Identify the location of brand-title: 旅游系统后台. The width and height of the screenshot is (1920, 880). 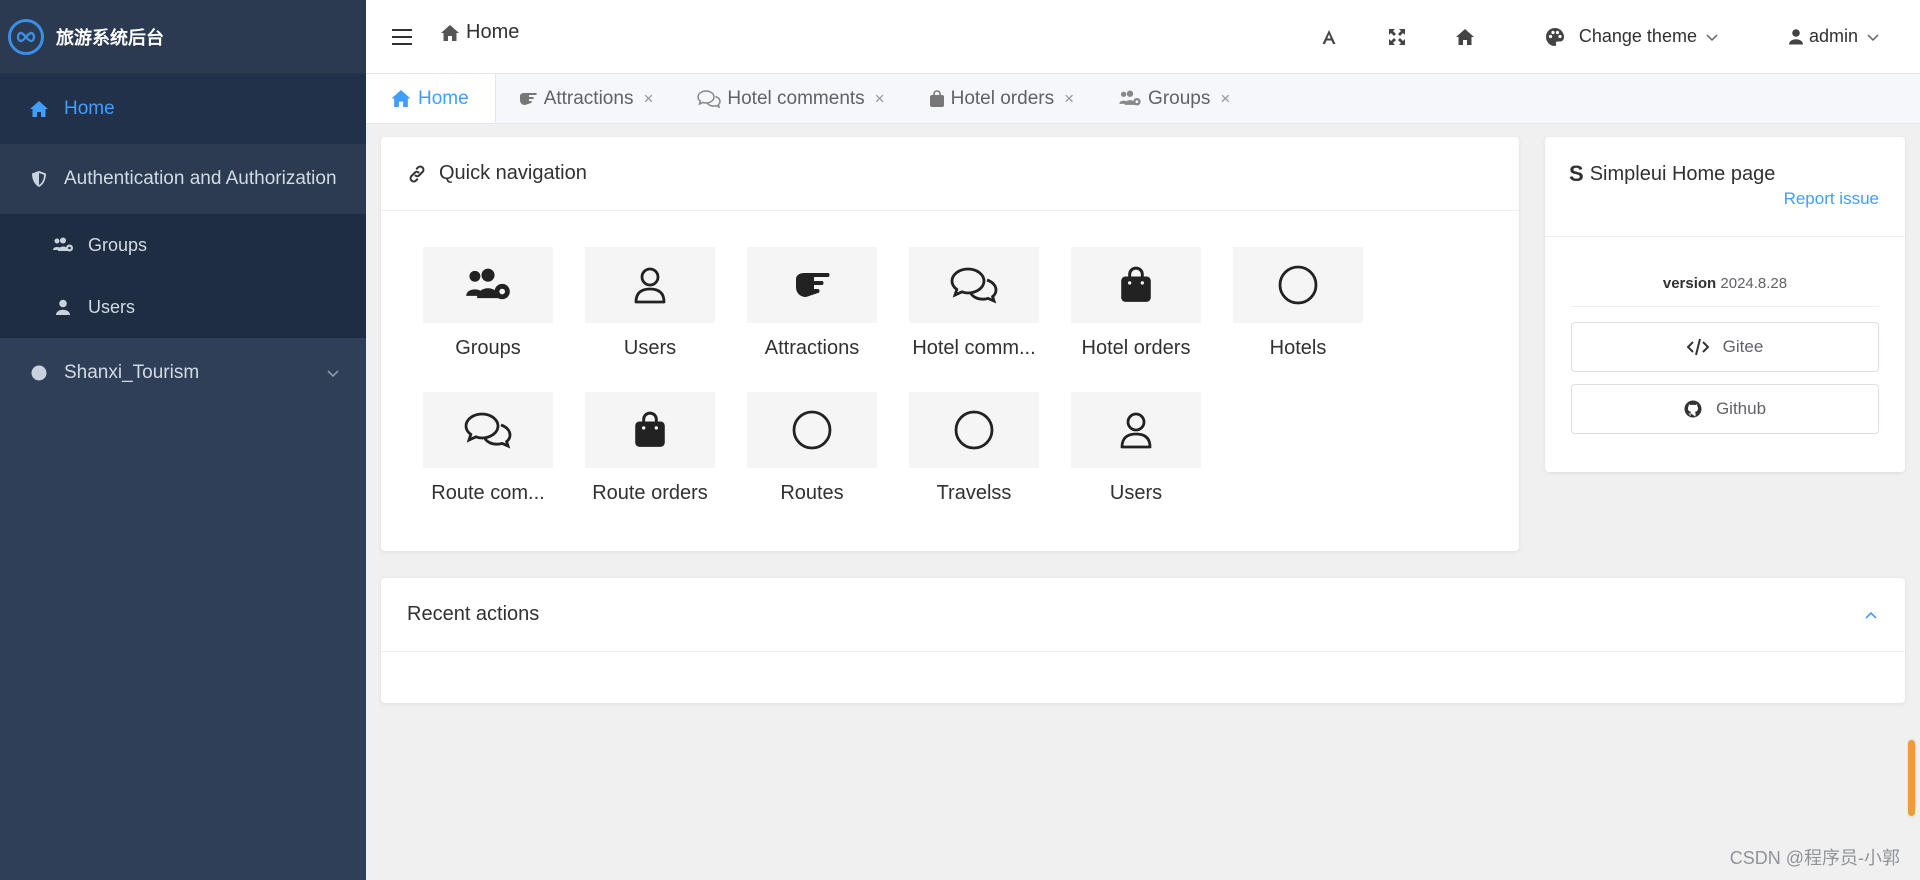
(110, 37).